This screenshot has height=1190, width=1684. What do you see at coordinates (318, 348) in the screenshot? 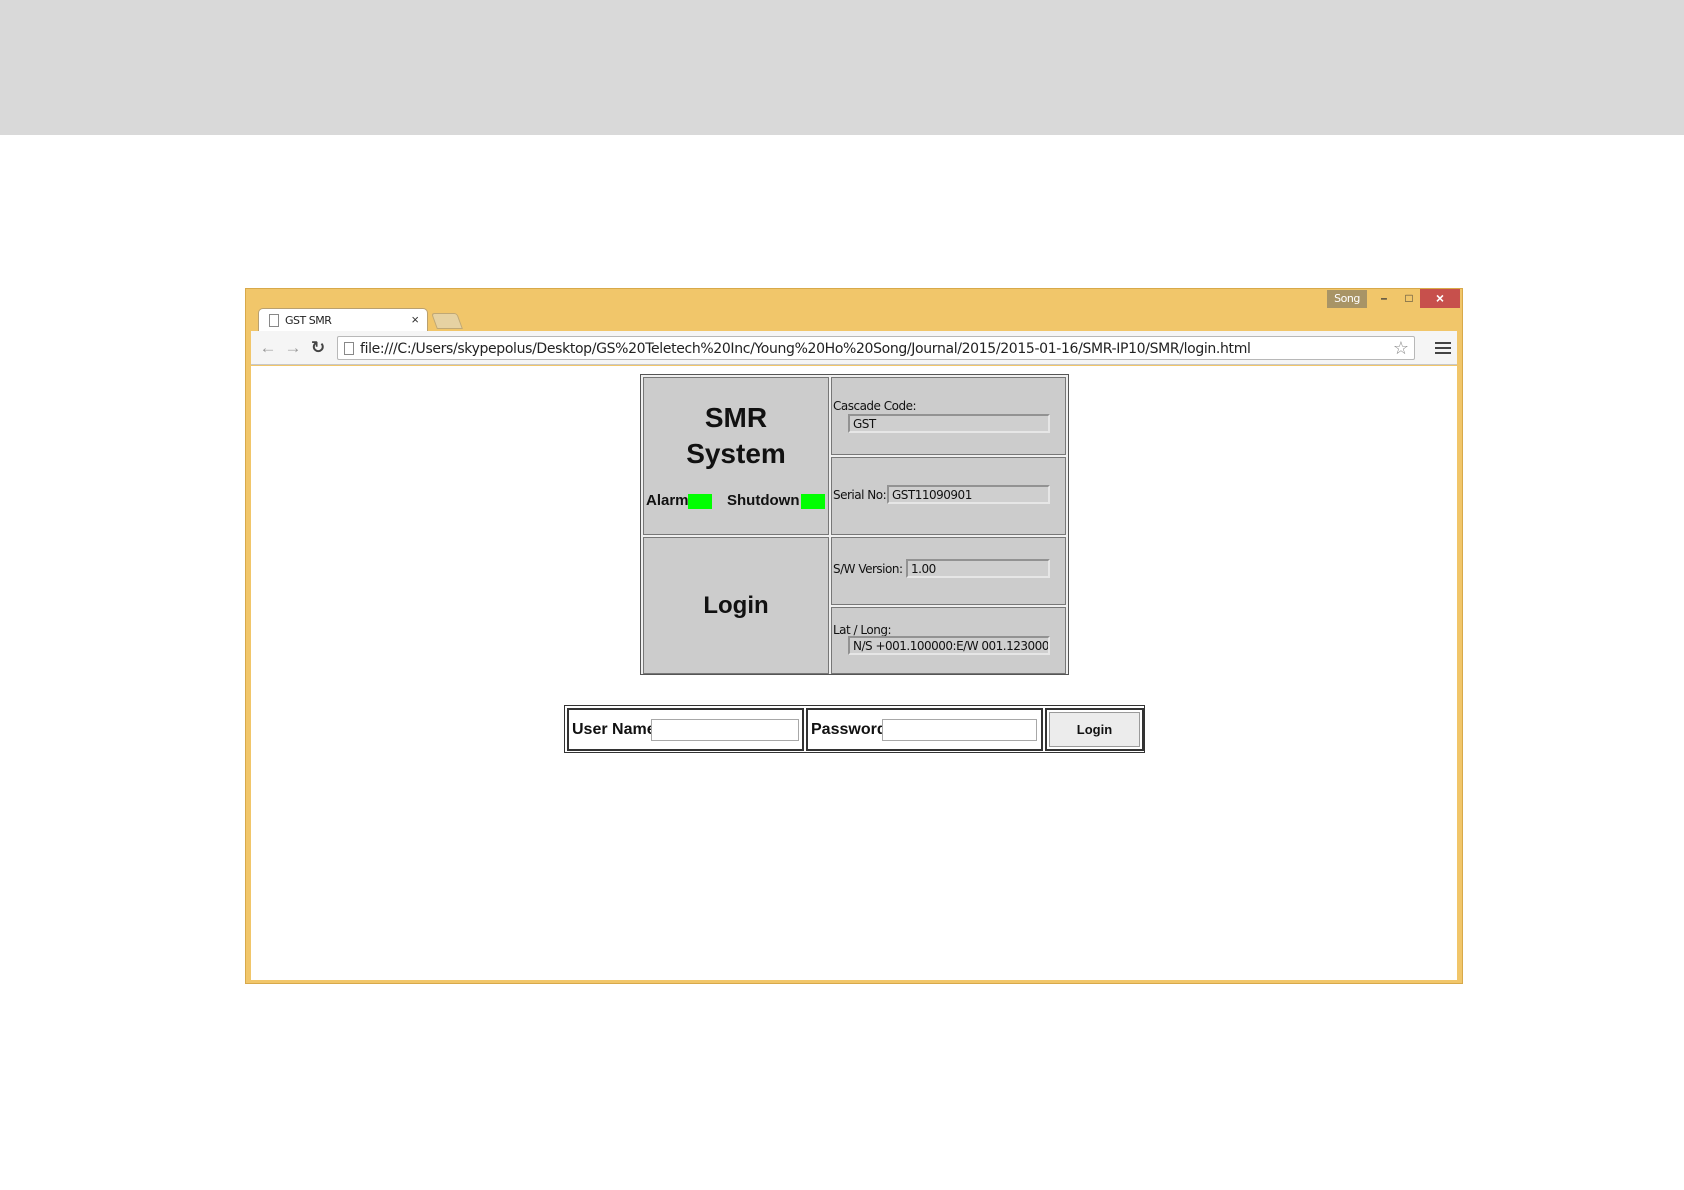
I see `reload-icon: ↻` at bounding box center [318, 348].